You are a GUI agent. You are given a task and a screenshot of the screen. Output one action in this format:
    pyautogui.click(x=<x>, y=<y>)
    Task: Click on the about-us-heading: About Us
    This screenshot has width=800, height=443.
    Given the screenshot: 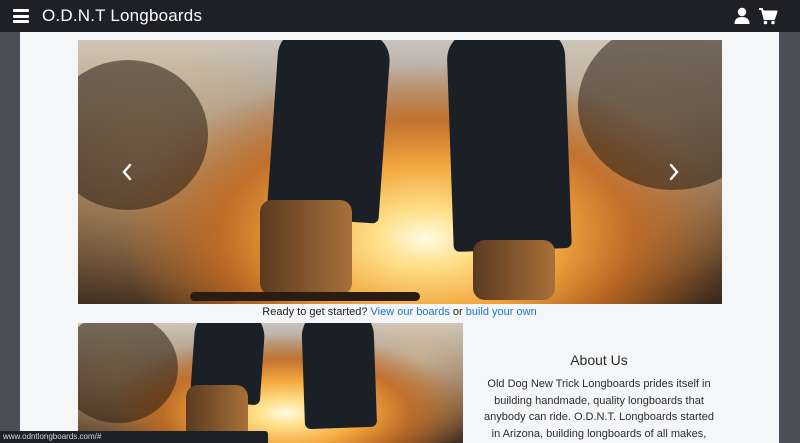 What is the action you would take?
    pyautogui.click(x=599, y=360)
    